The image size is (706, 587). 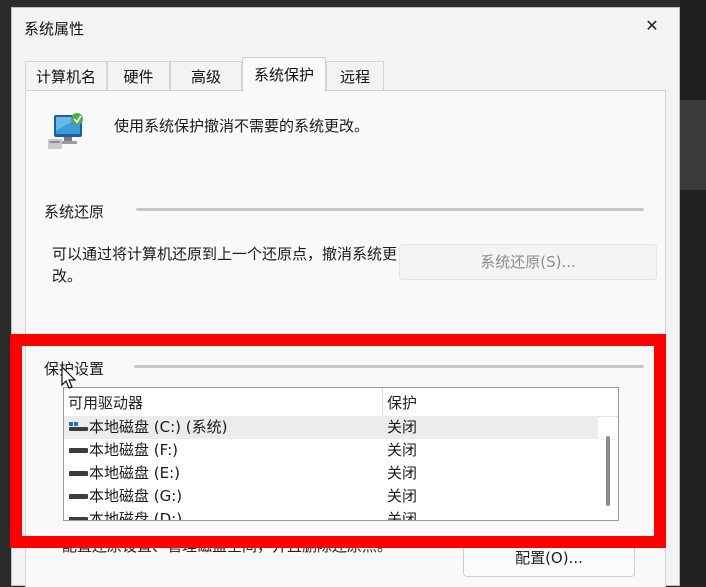 I want to click on mouse-cursor-icon, so click(x=69, y=377).